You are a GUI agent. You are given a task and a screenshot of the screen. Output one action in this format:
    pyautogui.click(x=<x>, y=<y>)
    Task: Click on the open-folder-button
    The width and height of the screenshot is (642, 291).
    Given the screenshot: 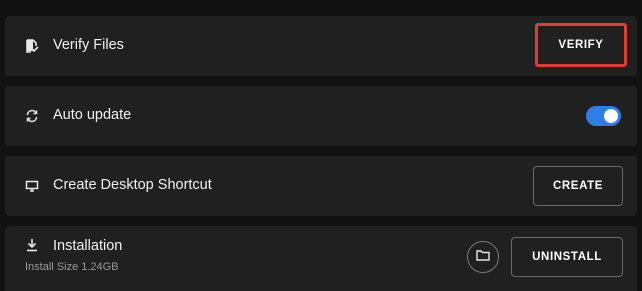 What is the action you would take?
    pyautogui.click(x=483, y=257)
    